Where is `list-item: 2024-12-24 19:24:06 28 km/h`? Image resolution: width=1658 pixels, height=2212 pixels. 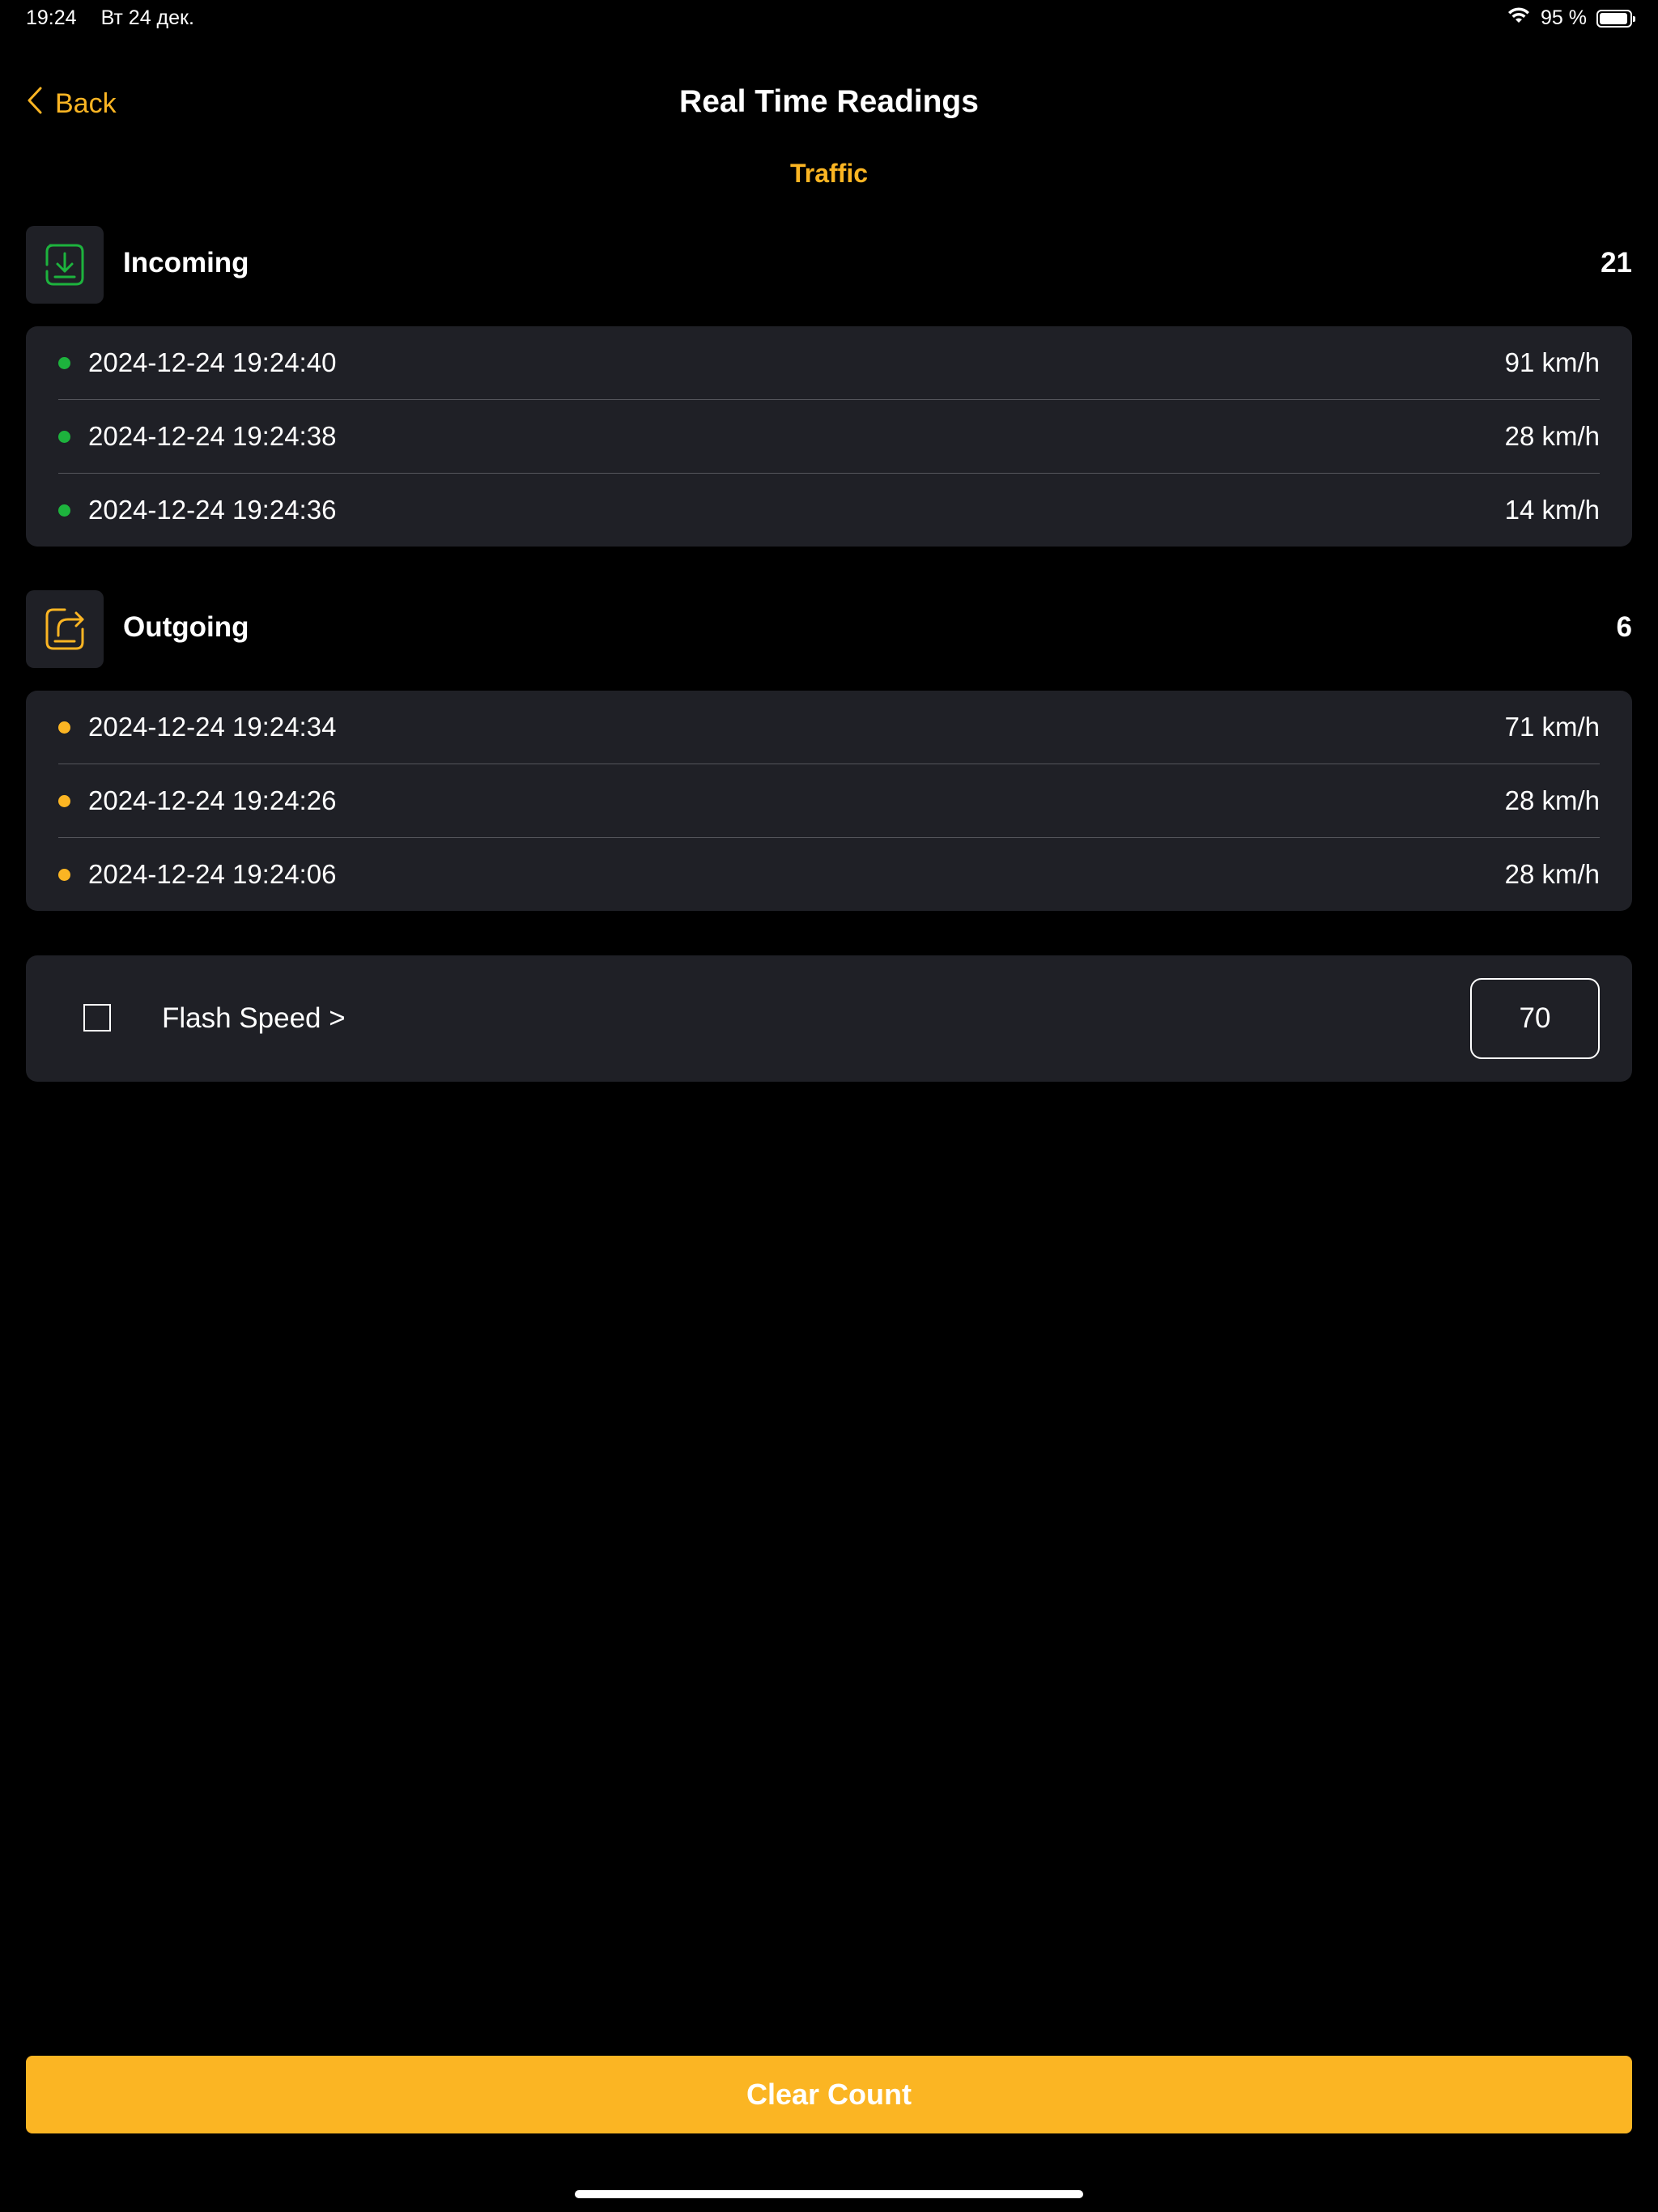 list-item: 2024-12-24 19:24:06 28 km/h is located at coordinates (829, 875).